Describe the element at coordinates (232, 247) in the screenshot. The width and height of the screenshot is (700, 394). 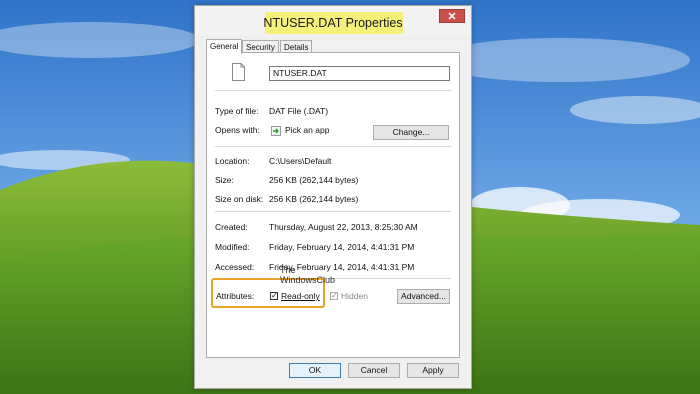
I see `modified-label: Modified:` at that location.